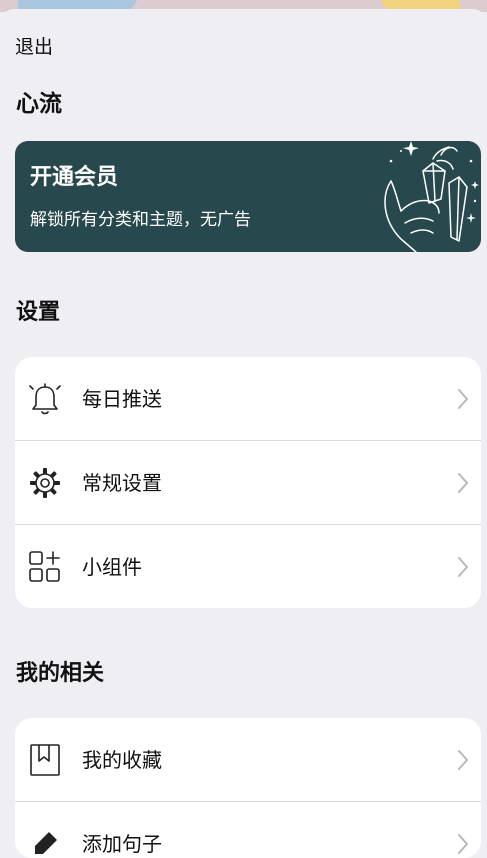 This screenshot has width=487, height=858. I want to click on row-general-settings: 常规设置, so click(248, 482).